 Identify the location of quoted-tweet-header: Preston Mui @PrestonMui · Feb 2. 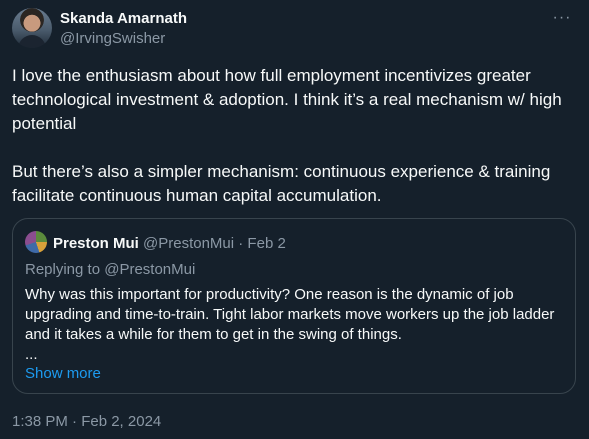
(169, 243).